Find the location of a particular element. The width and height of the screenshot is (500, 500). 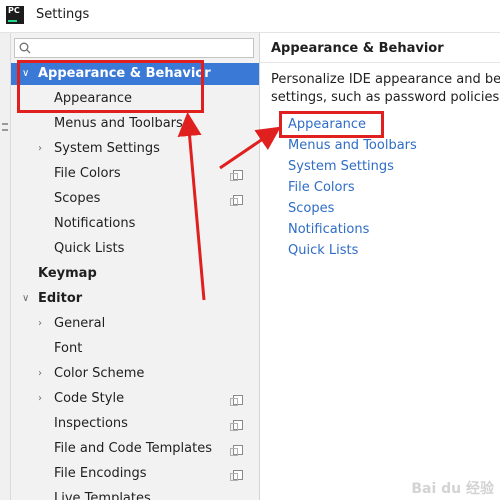

tree-item-label: General is located at coordinates (80, 323).